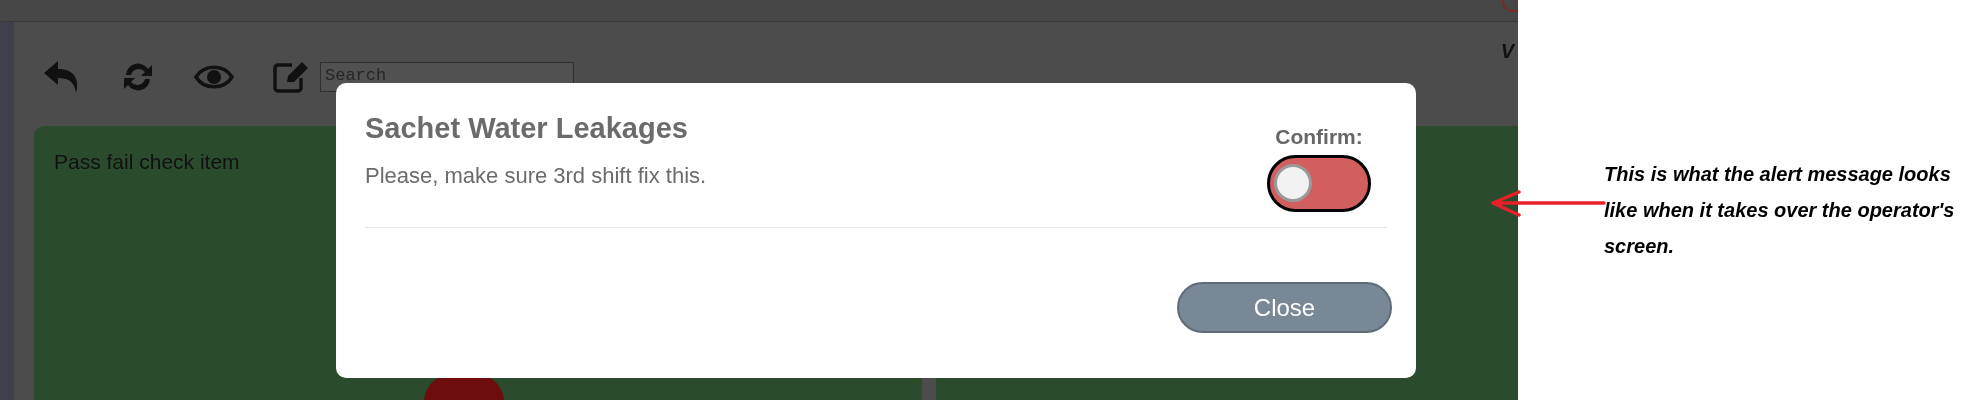  I want to click on arrow-icon, so click(1548, 204).